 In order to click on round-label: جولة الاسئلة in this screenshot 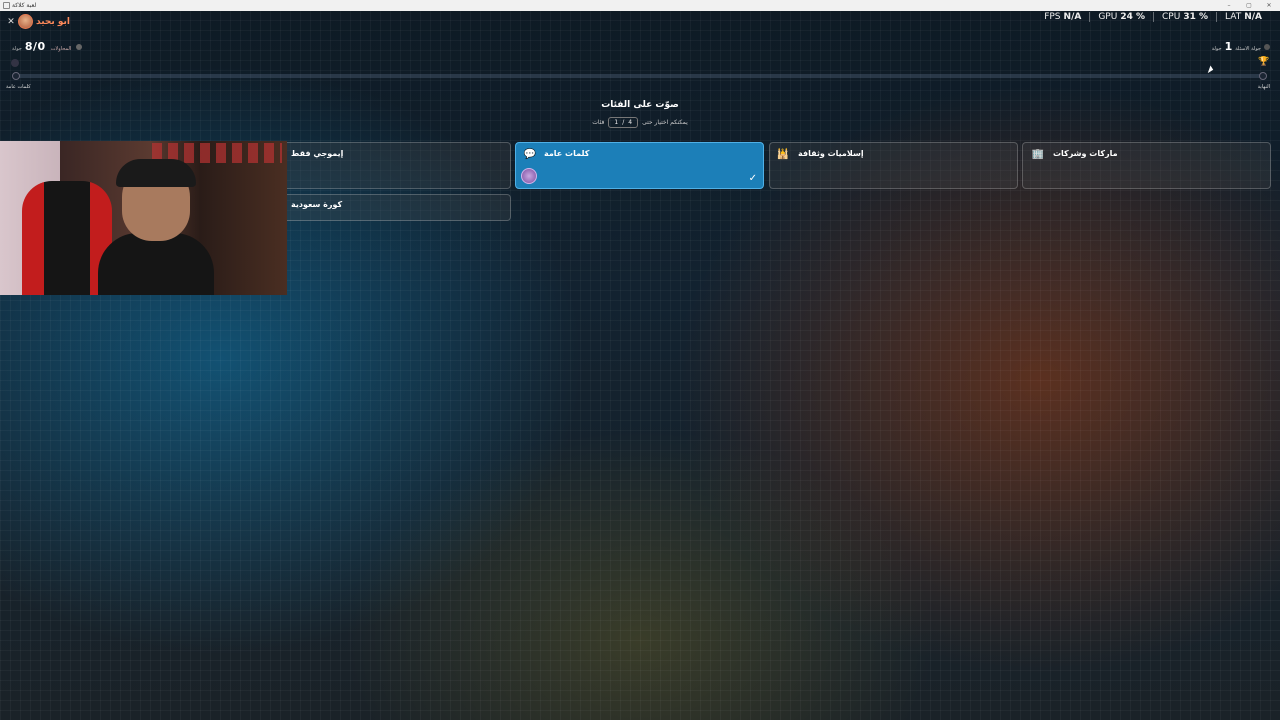, I will do `click(1248, 49)`.